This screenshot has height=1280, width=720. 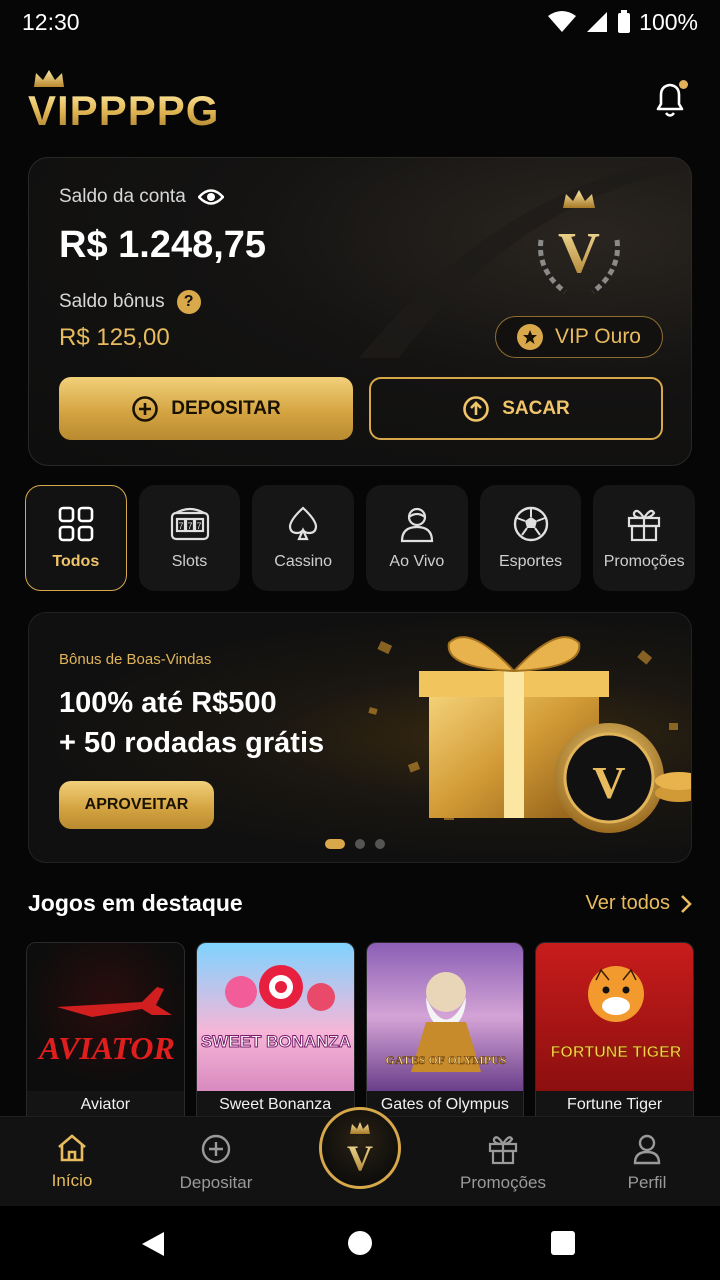 What do you see at coordinates (530, 561) in the screenshot?
I see `tab-label: Esportes` at bounding box center [530, 561].